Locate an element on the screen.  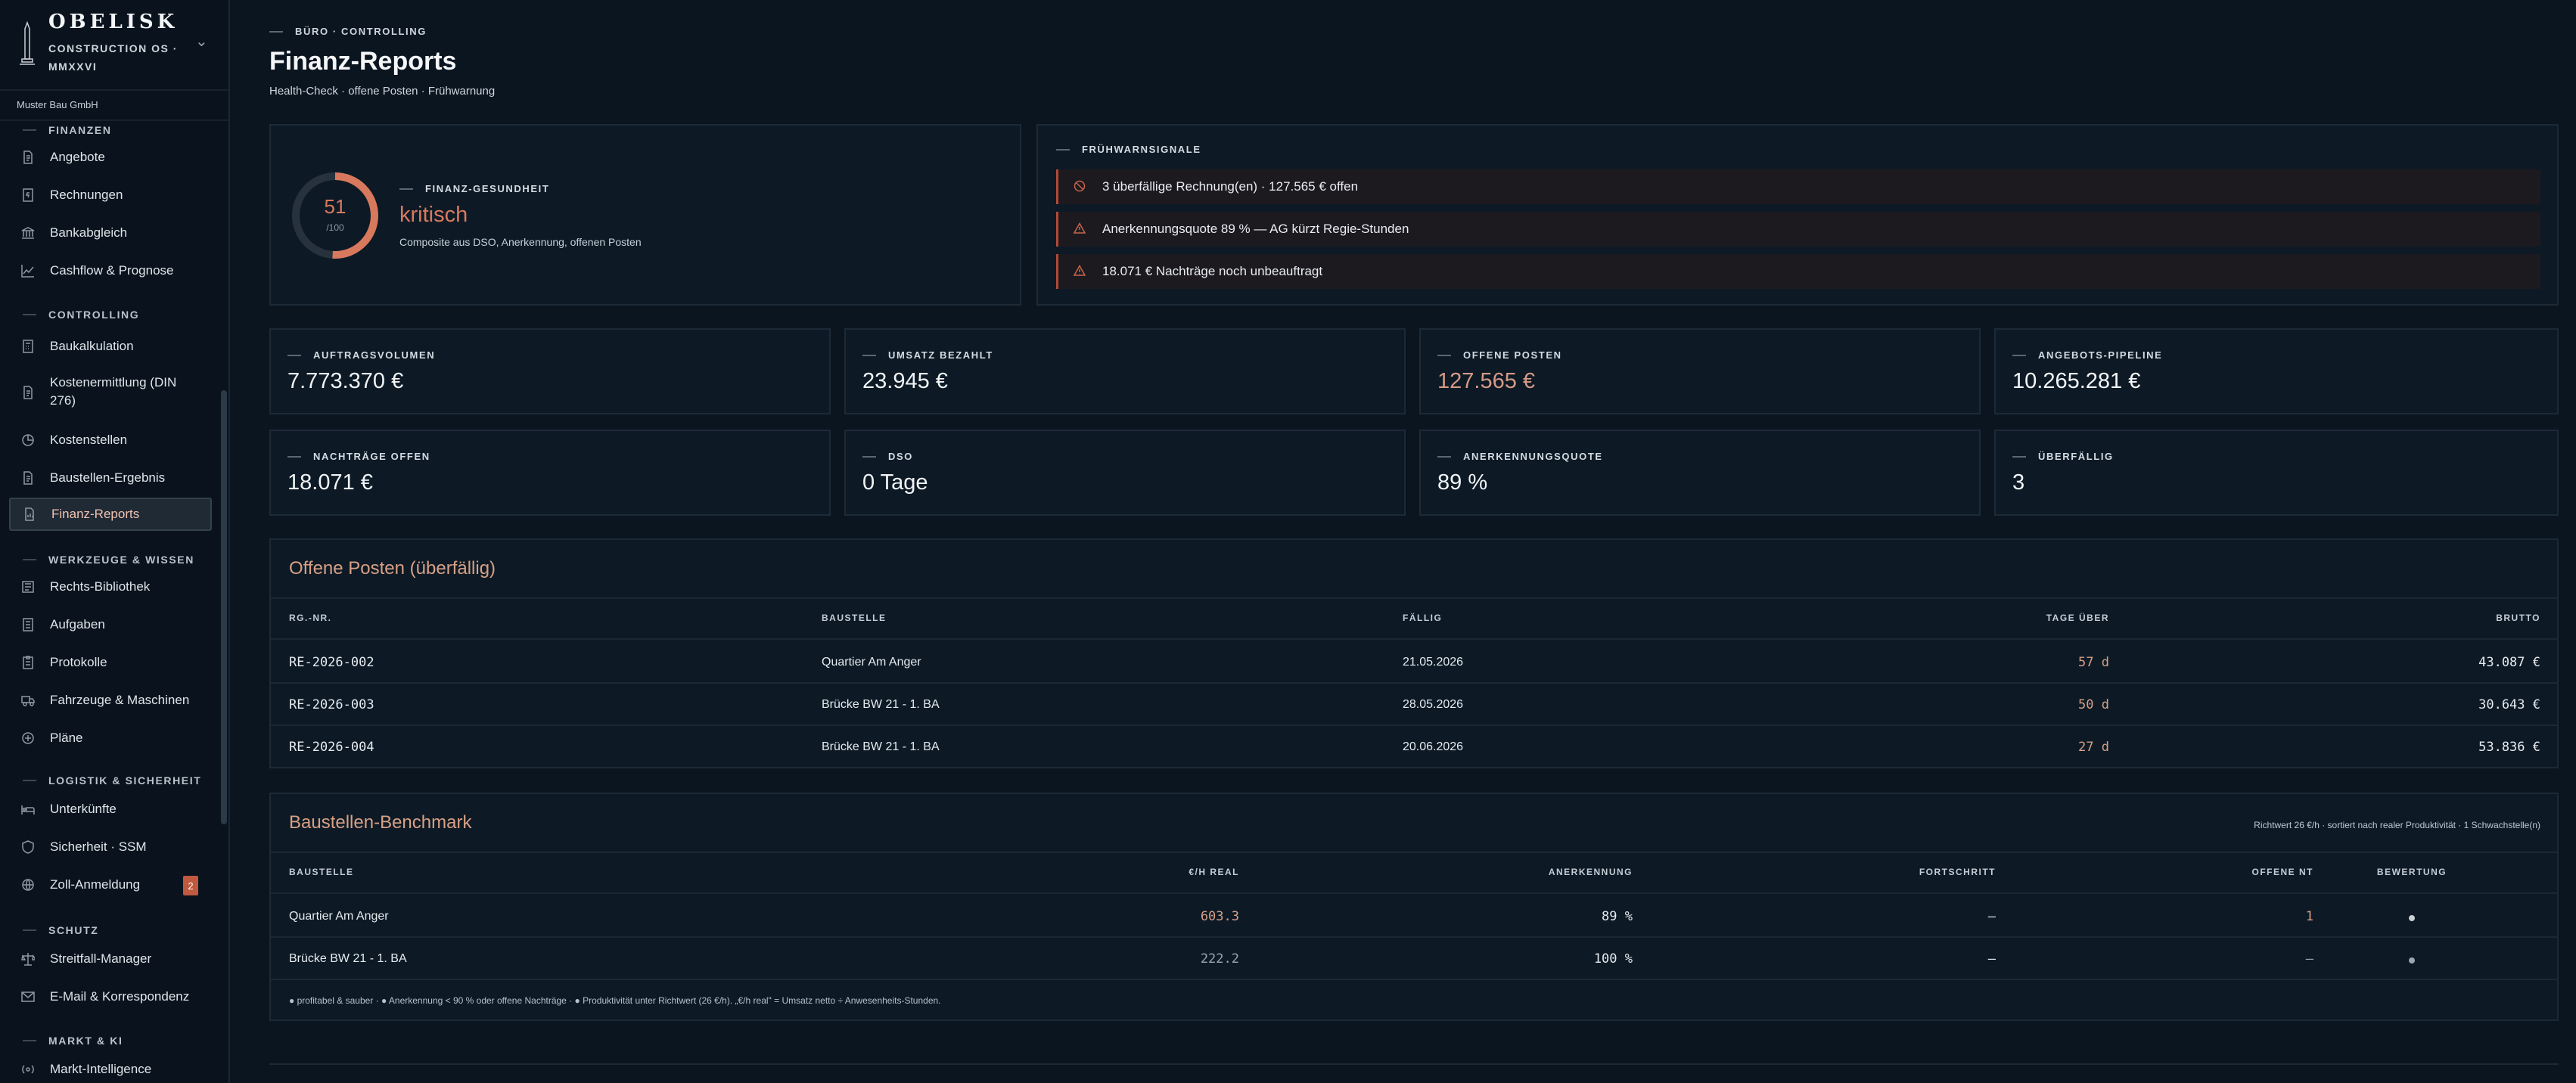
sidebar-scrollbar is located at coordinates (224, 602).